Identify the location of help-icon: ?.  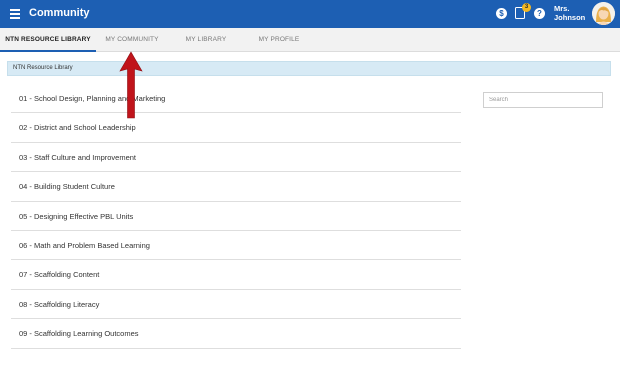
(539, 13).